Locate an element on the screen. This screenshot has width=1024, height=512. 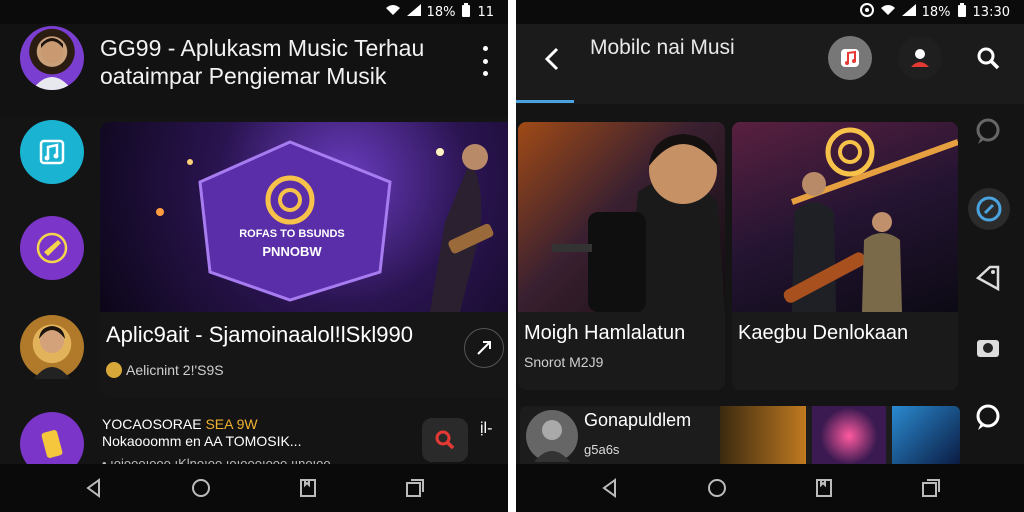
badge-text-line2: PNNOBW is located at coordinates (292, 251).